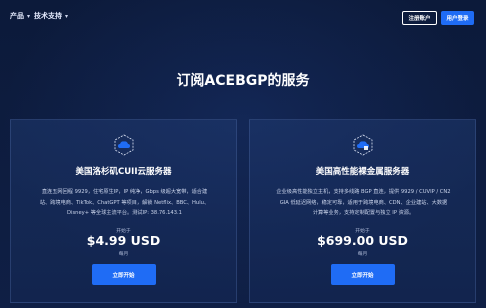  I want to click on server-cloud-icon, so click(362, 145).